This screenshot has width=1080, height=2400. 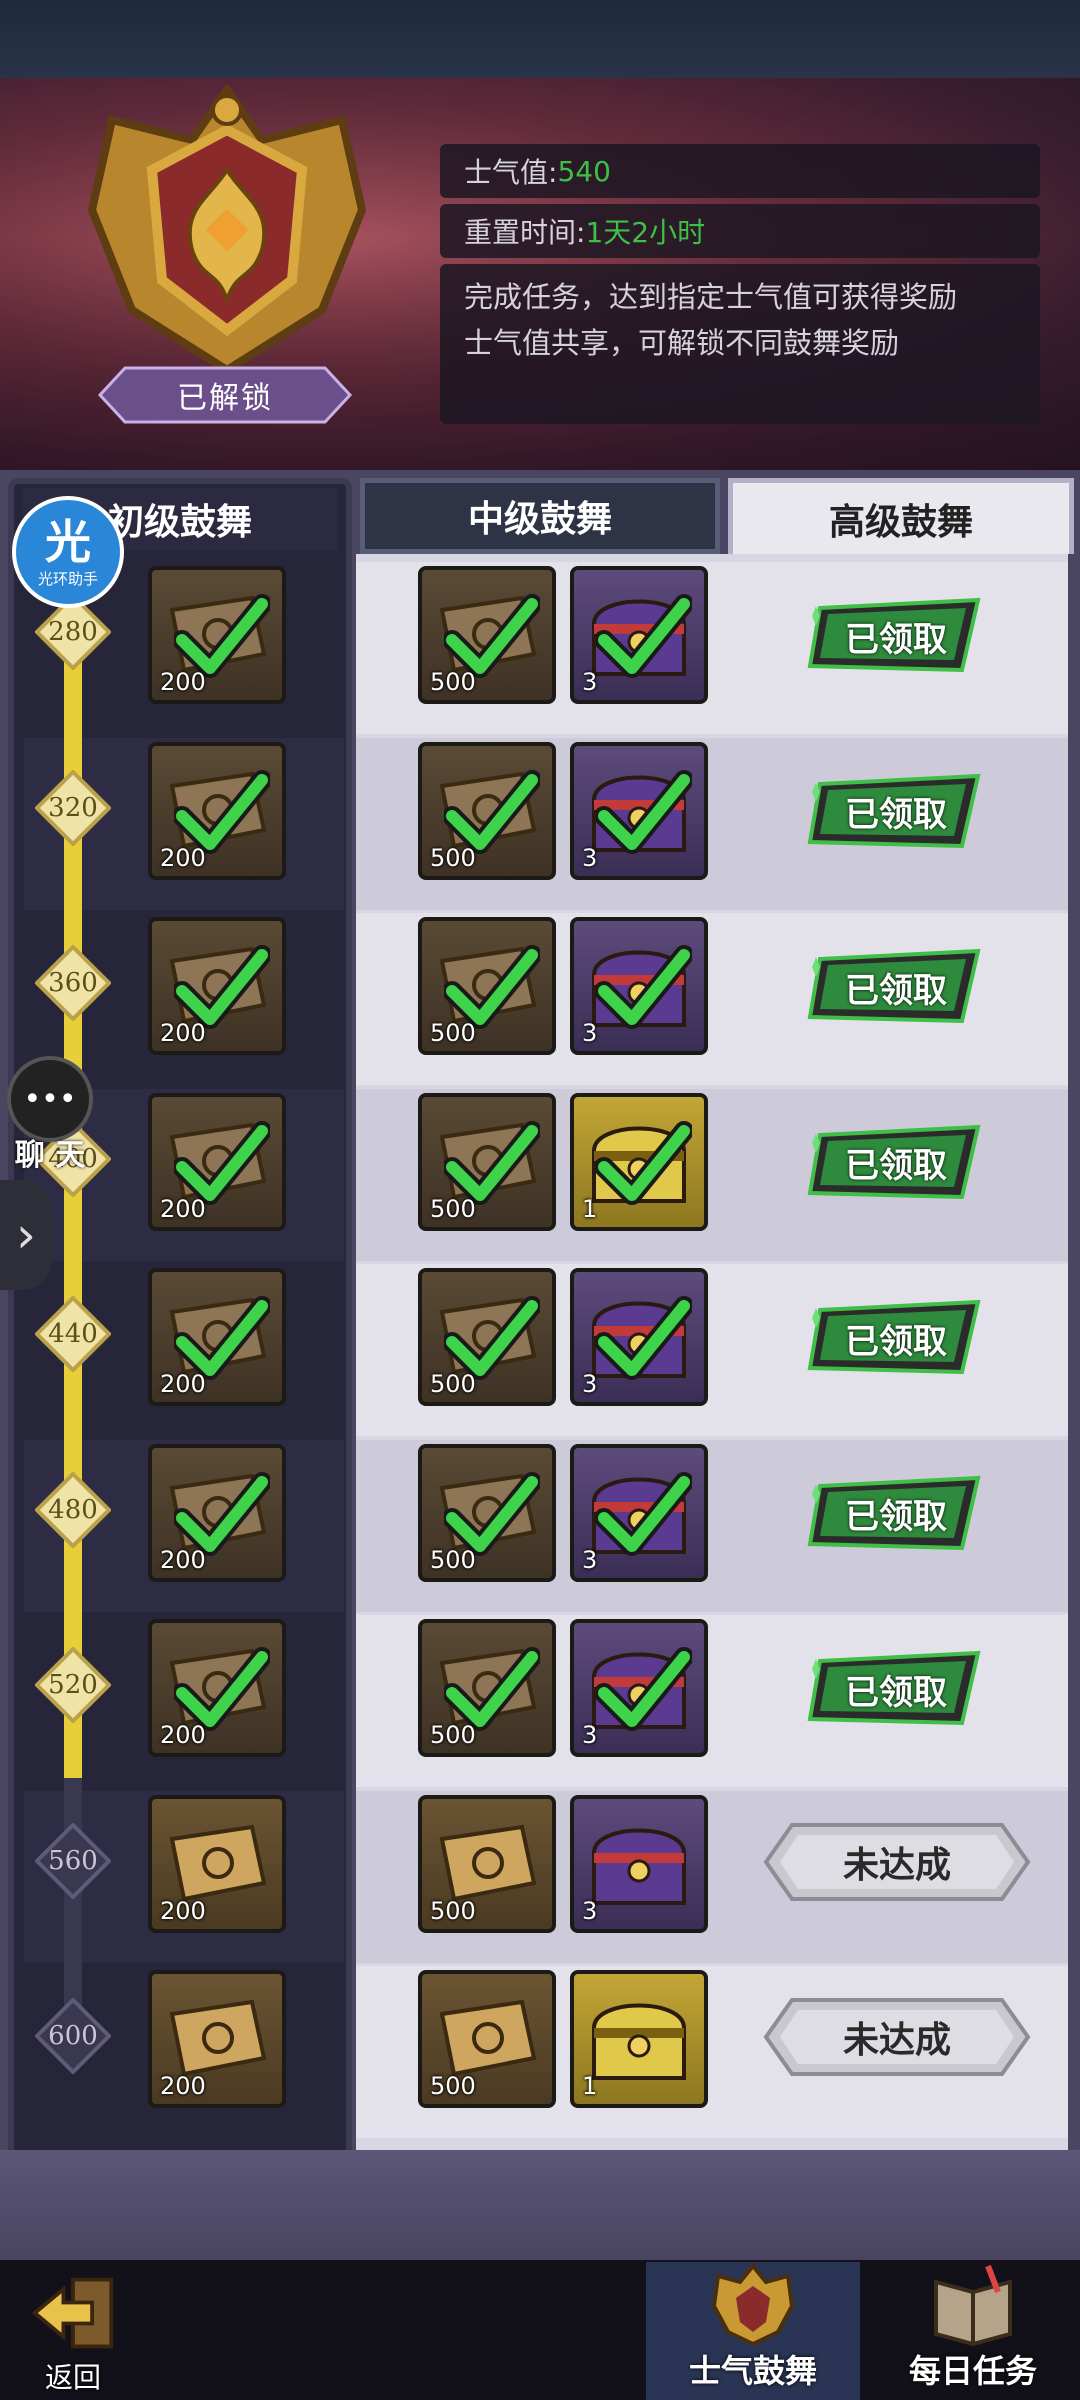 What do you see at coordinates (973, 2331) in the screenshot?
I see `nav-tab-daily: 每日任务` at bounding box center [973, 2331].